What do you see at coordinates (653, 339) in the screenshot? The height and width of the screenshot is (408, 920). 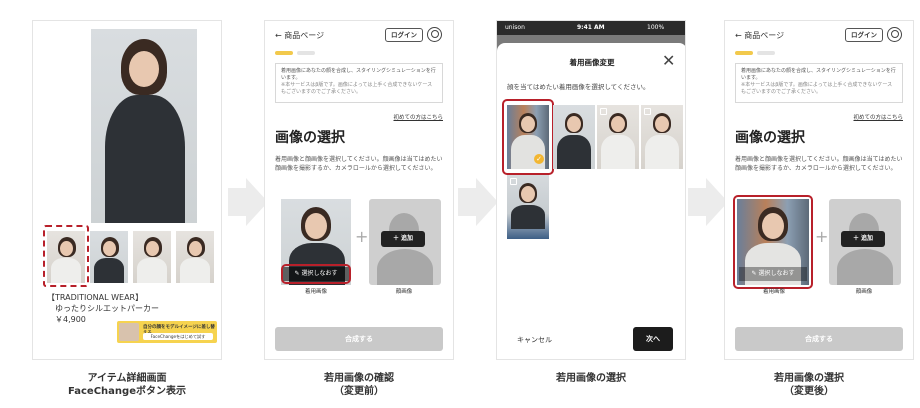 I see `next-button: 次へ` at bounding box center [653, 339].